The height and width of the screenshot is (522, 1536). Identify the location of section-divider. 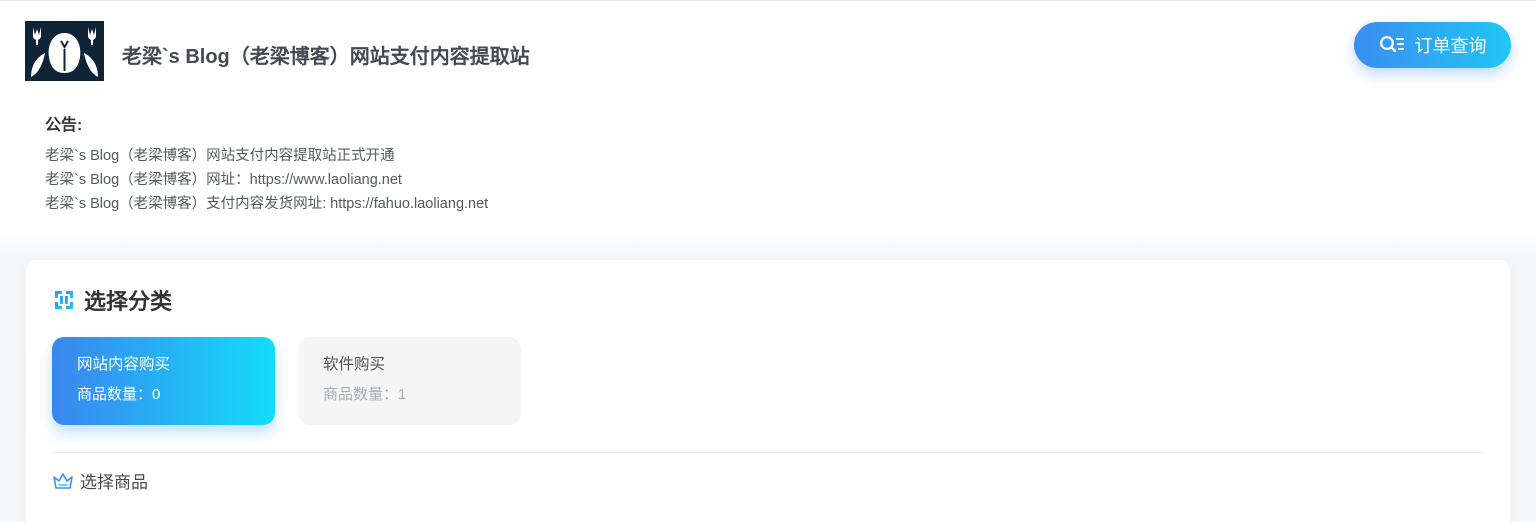
(768, 452).